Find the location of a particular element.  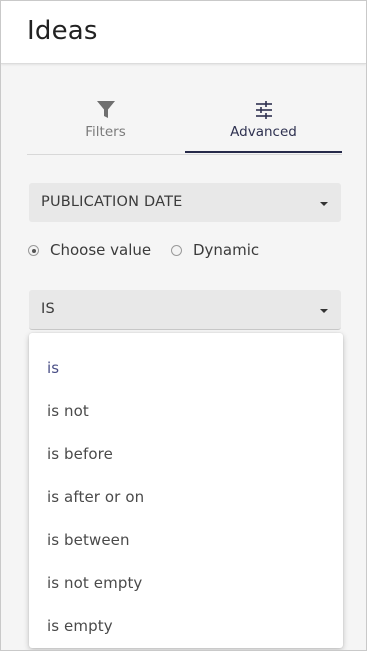

panel-header: Ideas is located at coordinates (183, 32).